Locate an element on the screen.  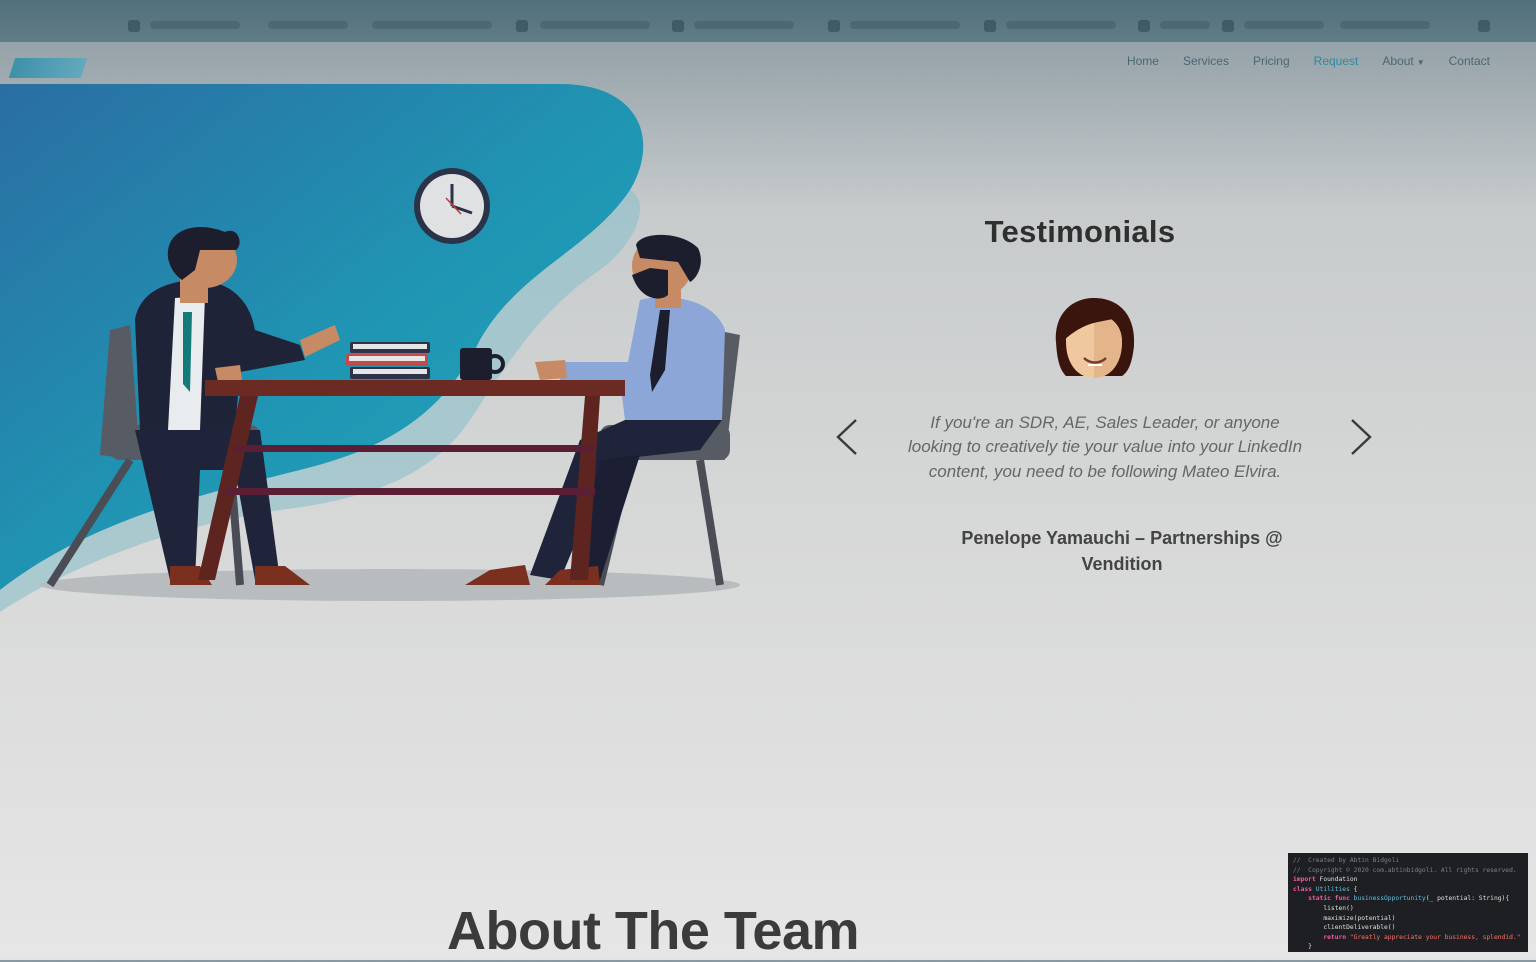
testimonials-title: Testimonials is located at coordinates (1080, 231).